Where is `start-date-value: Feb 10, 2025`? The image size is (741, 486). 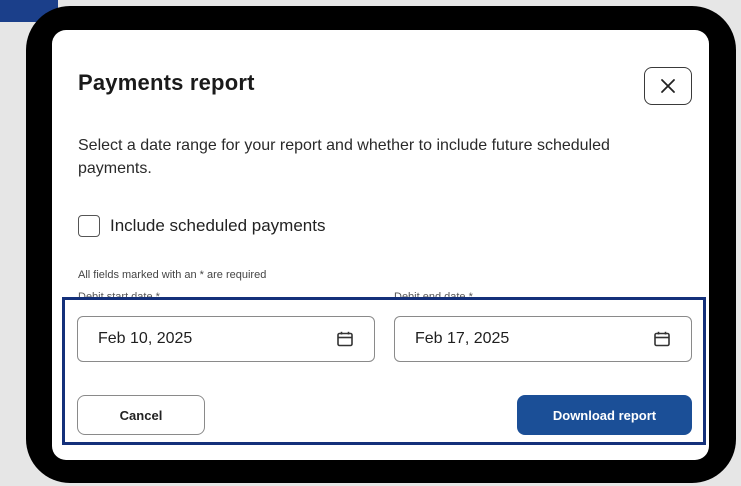
start-date-value: Feb 10, 2025 is located at coordinates (145, 338).